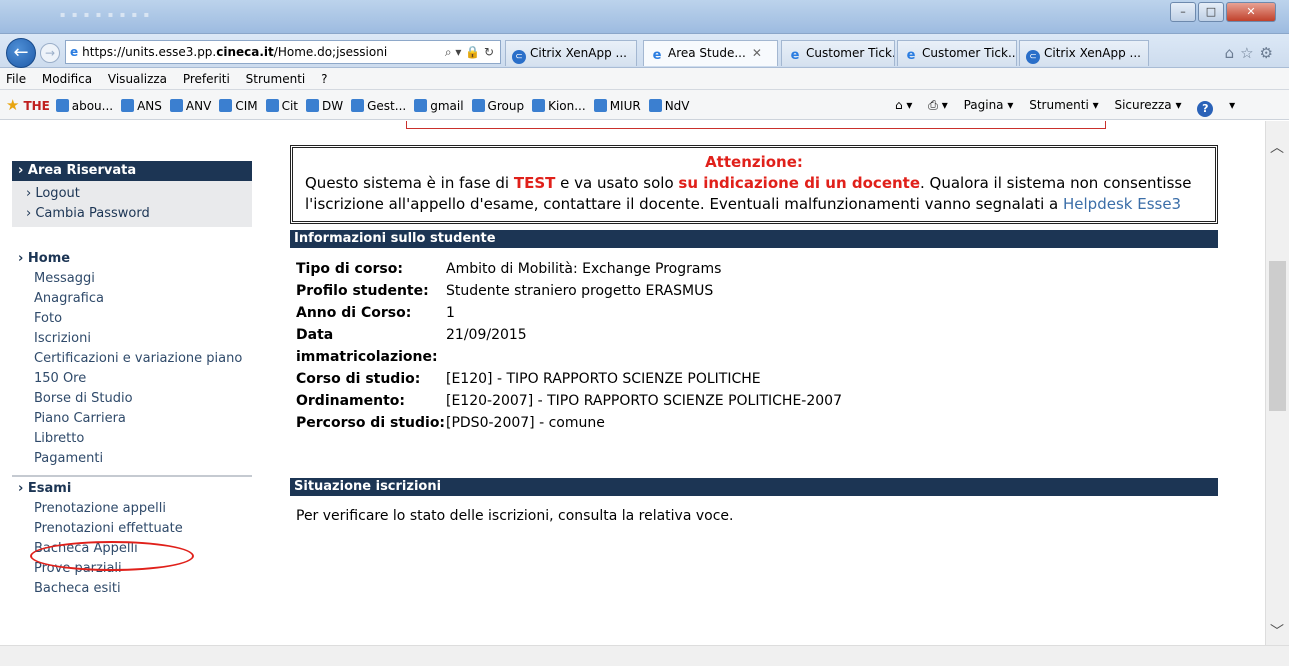  I want to click on menu-strumenti: Strumenti, so click(276, 79).